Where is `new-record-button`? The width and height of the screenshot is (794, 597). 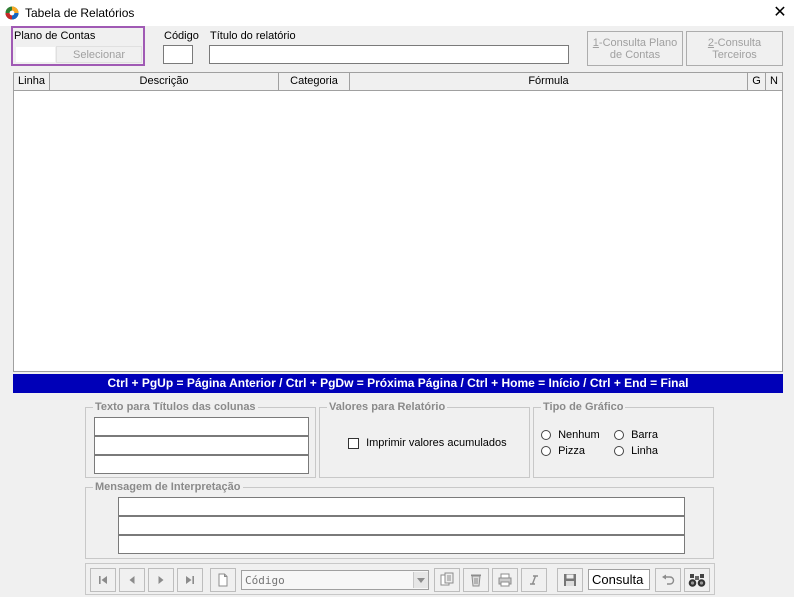 new-record-button is located at coordinates (223, 580).